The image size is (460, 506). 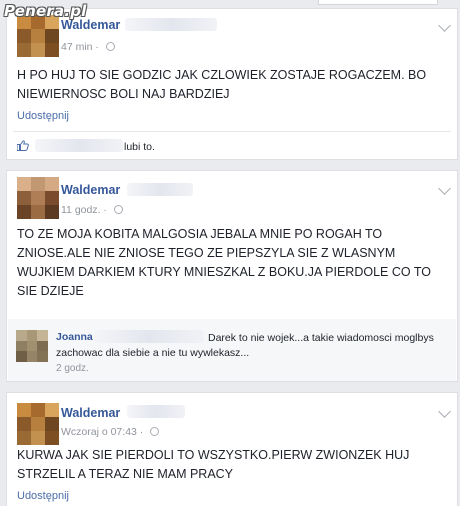 I want to click on commenter-name: Joanna, so click(x=74, y=337).